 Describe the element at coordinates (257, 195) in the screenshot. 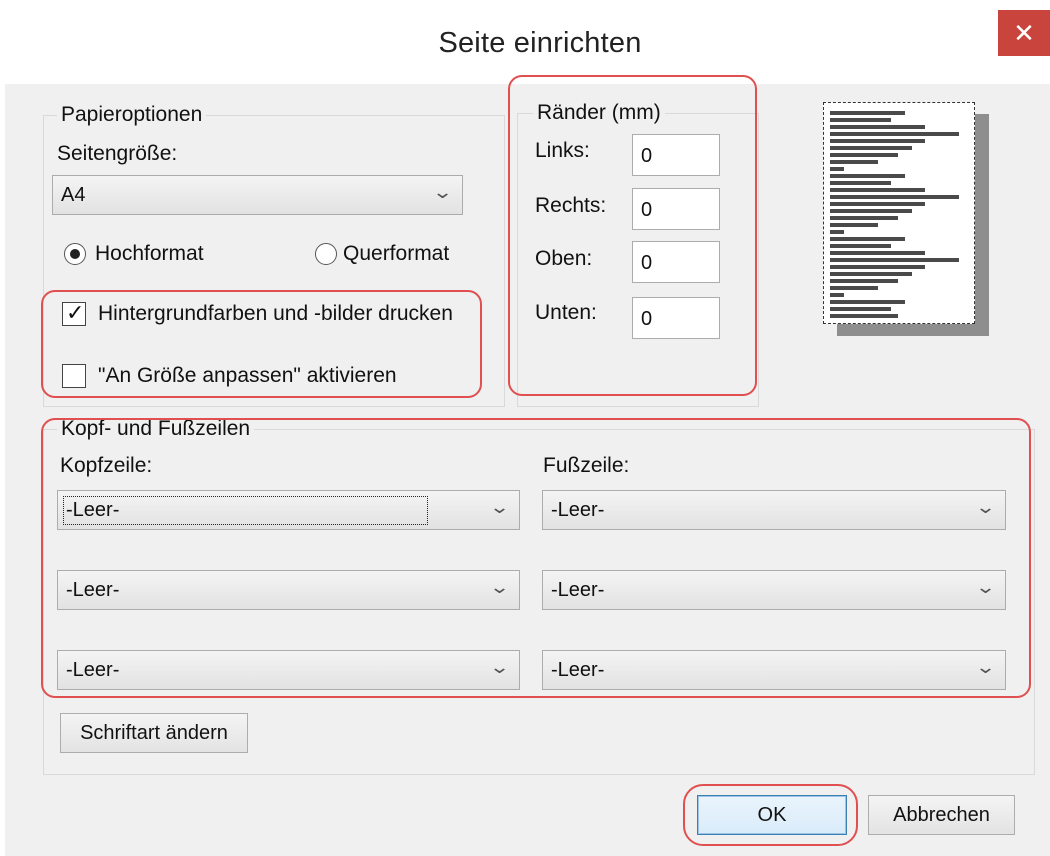

I see `page-size-select: A4 ⌄` at that location.